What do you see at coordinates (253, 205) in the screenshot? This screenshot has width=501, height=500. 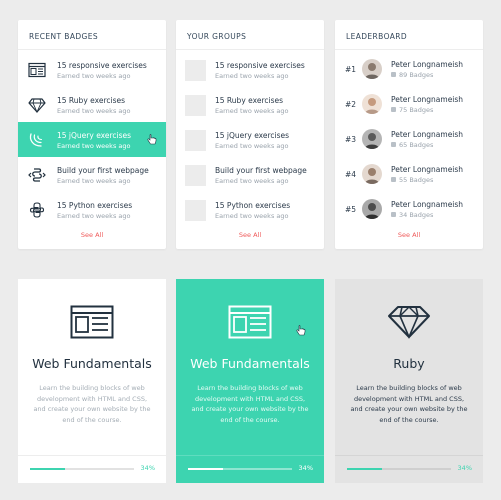 I see `group-title: 15 Python exercises` at bounding box center [253, 205].